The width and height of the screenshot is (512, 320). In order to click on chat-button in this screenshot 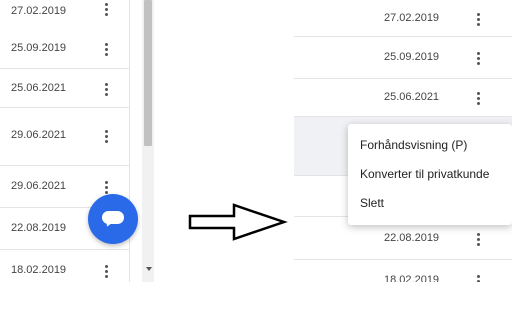, I will do `click(113, 219)`.